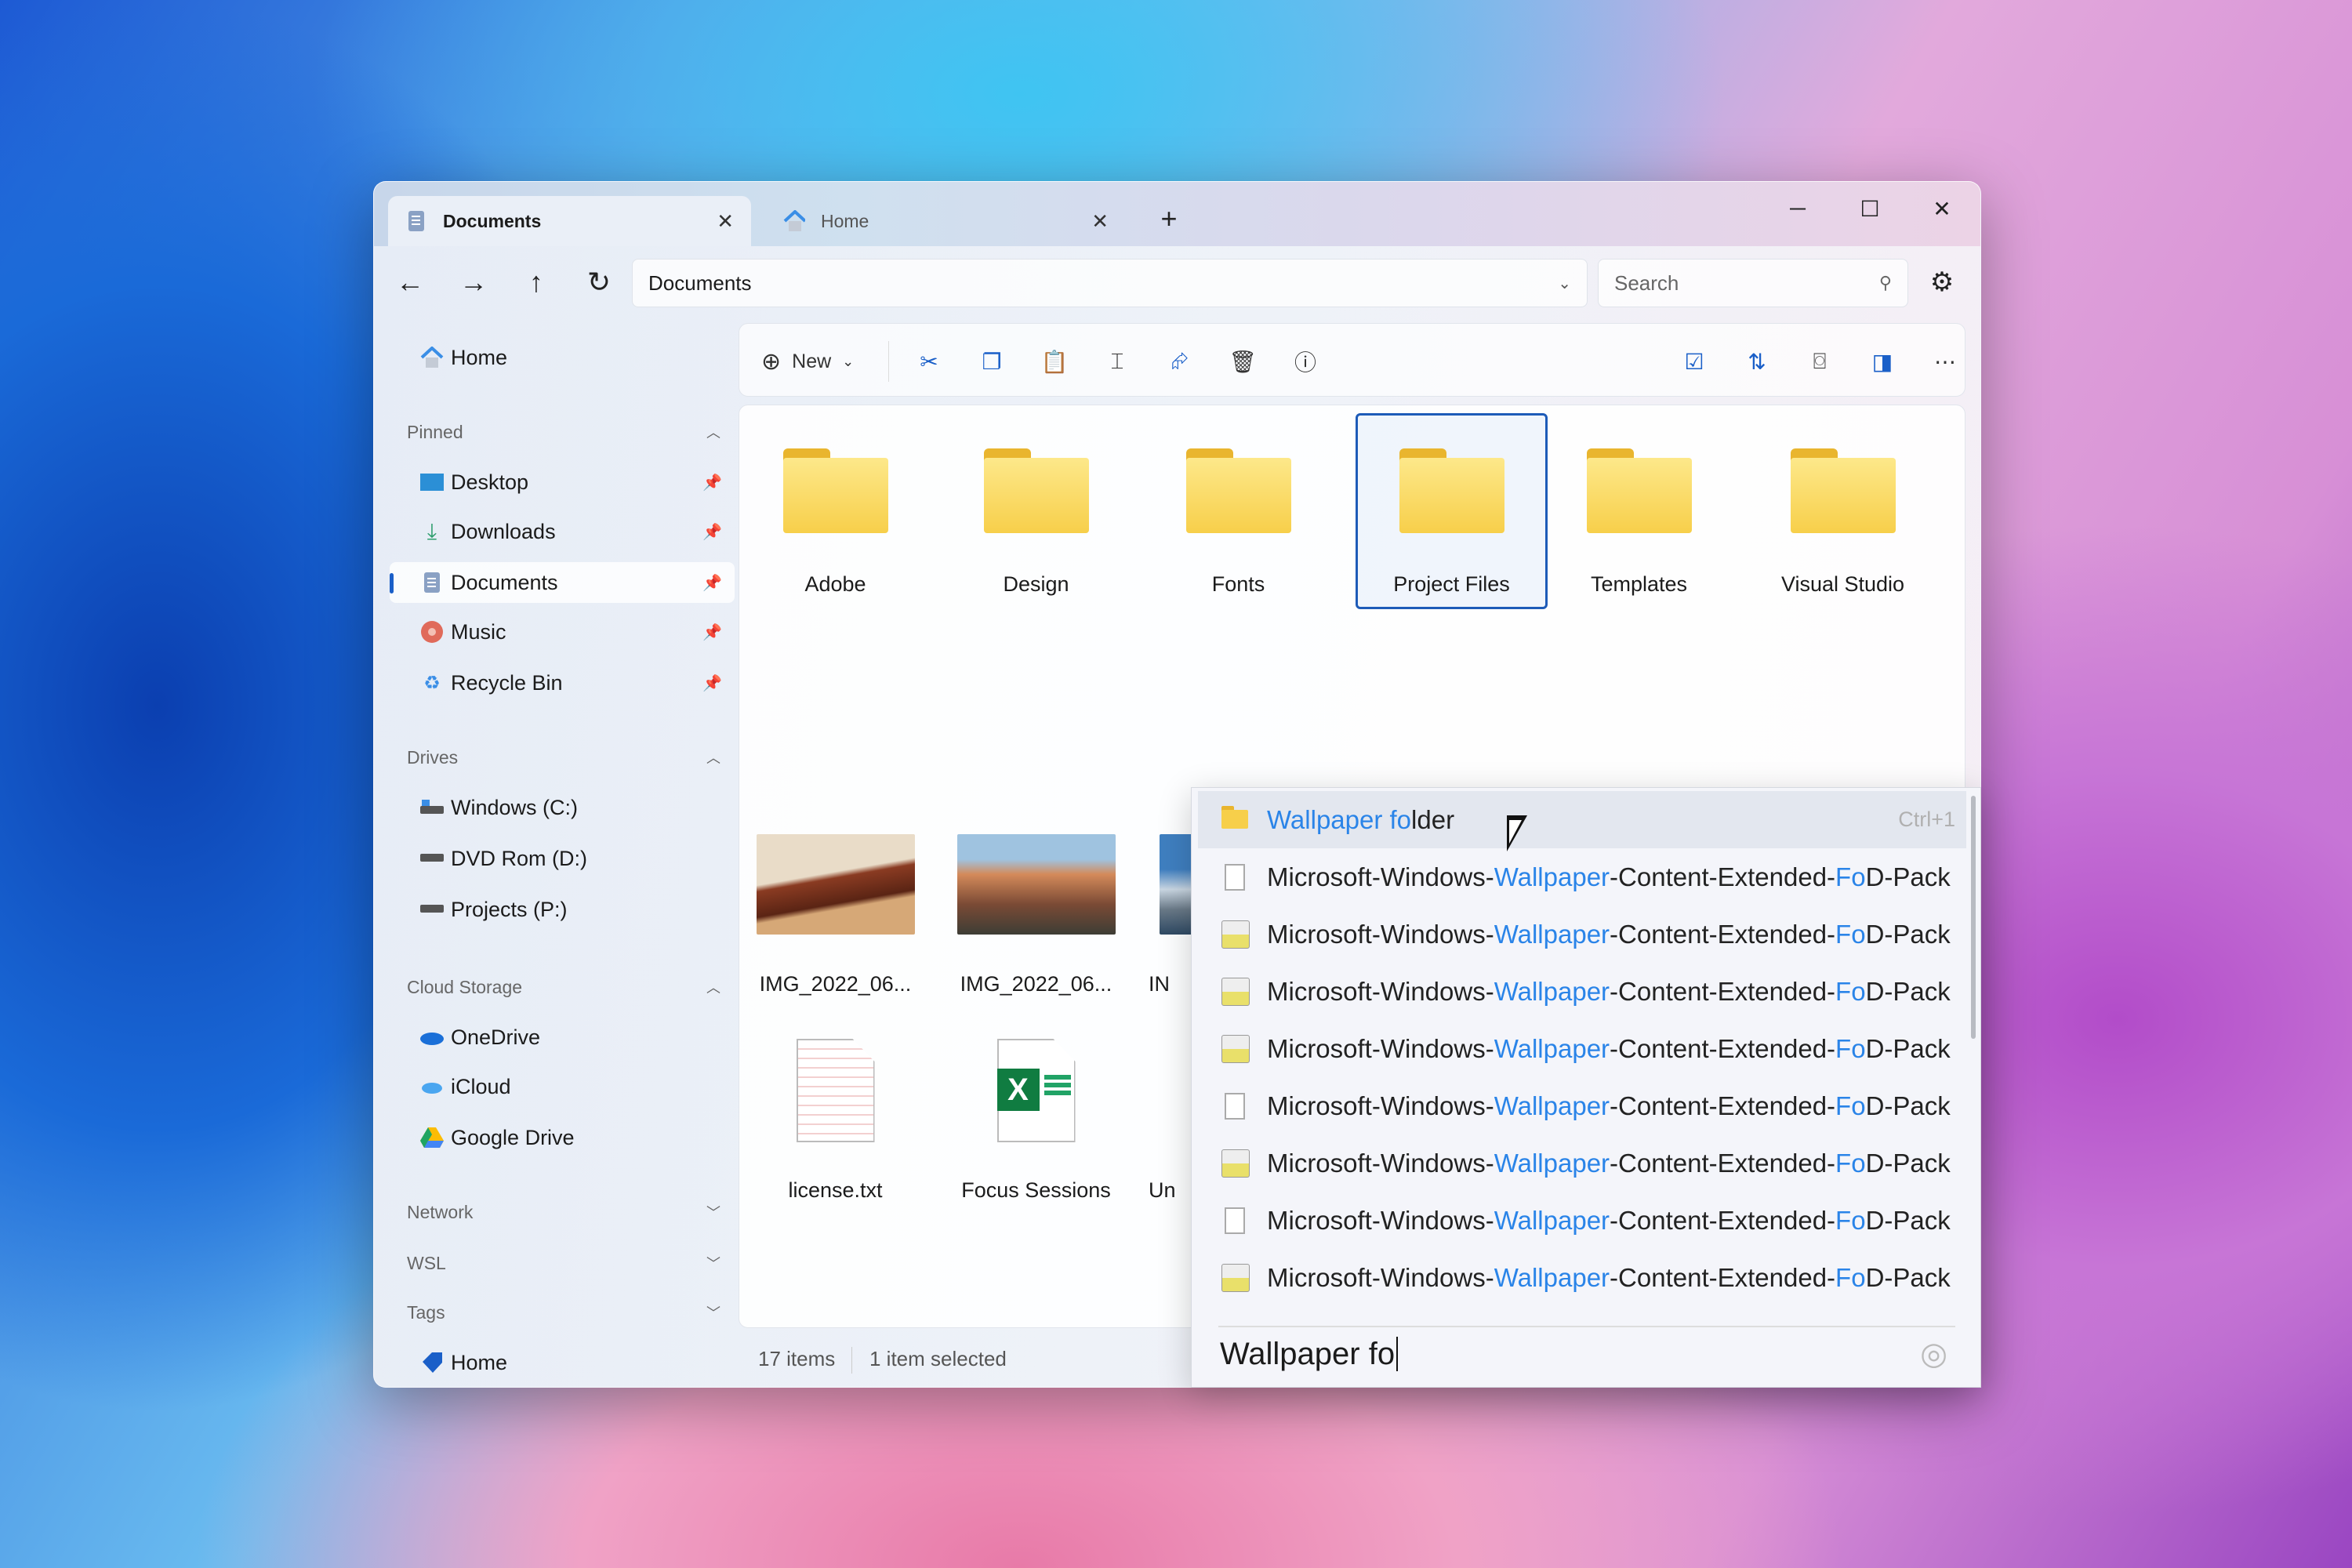 The image size is (2352, 1568). Describe the element at coordinates (571, 433) in the screenshot. I see `section-pinned: Pinned ︿` at that location.